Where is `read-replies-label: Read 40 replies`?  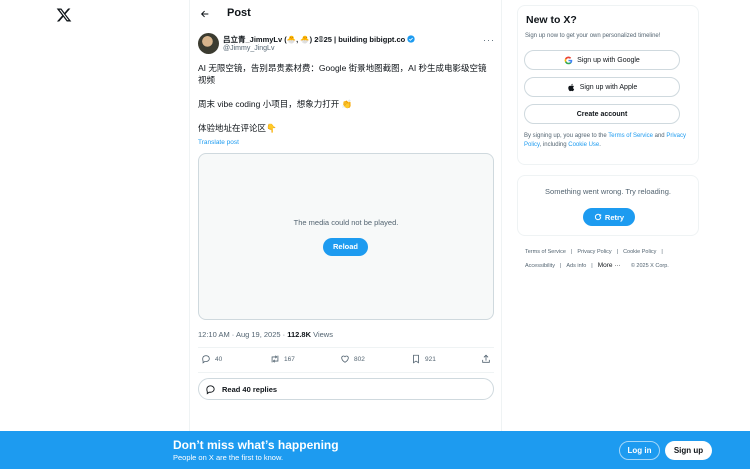
read-replies-label: Read 40 replies is located at coordinates (250, 389).